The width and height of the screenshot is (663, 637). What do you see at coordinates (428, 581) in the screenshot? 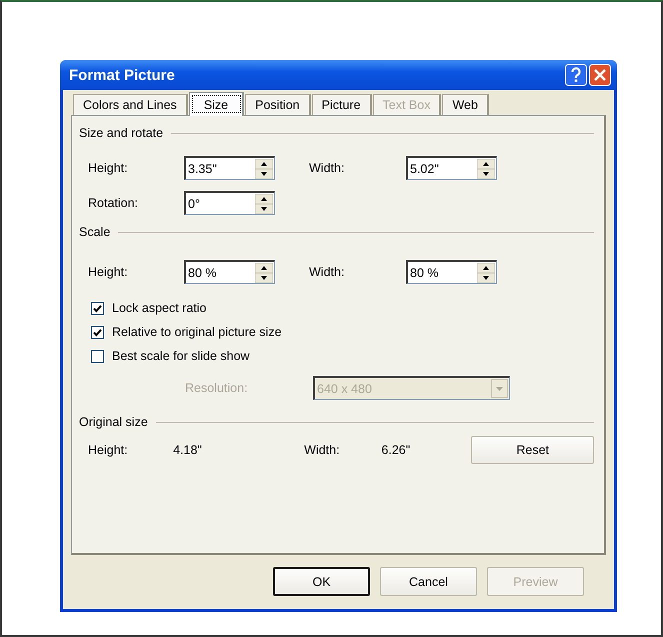
I see `dialog-button: Cancel` at bounding box center [428, 581].